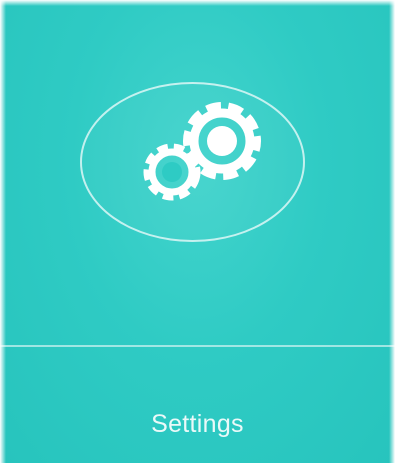 The image size is (395, 463). What do you see at coordinates (202, 151) in the screenshot?
I see `settings-gears-icon` at bounding box center [202, 151].